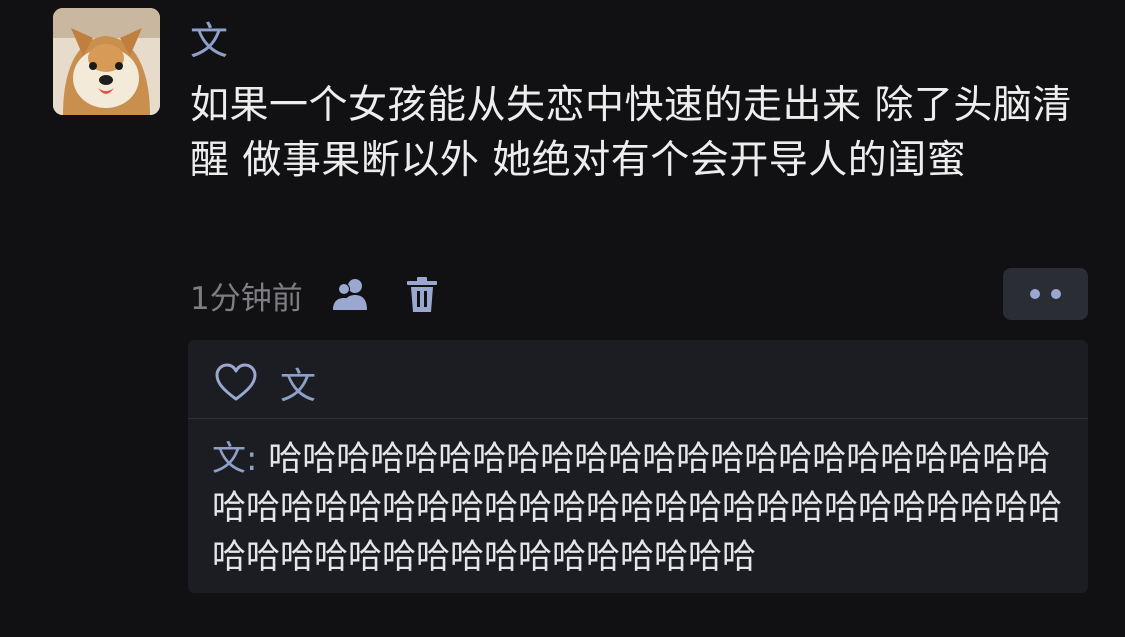 The width and height of the screenshot is (1125, 637). I want to click on heart-icon, so click(236, 383).